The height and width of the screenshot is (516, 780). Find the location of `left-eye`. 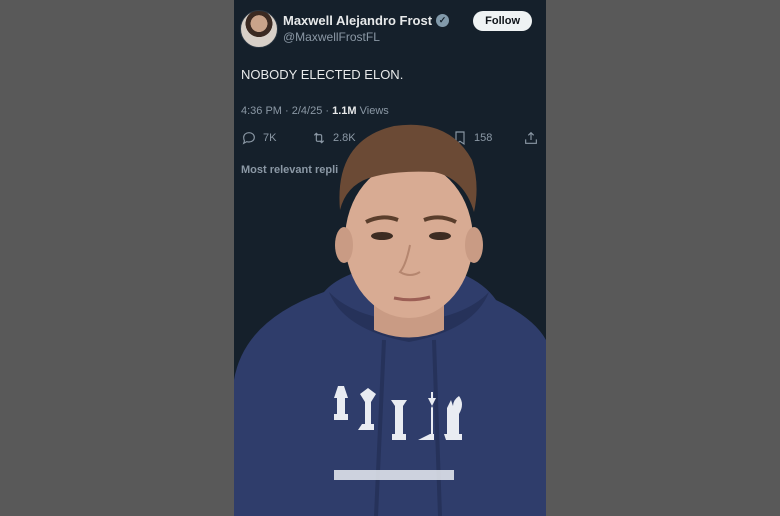

left-eye is located at coordinates (382, 236).